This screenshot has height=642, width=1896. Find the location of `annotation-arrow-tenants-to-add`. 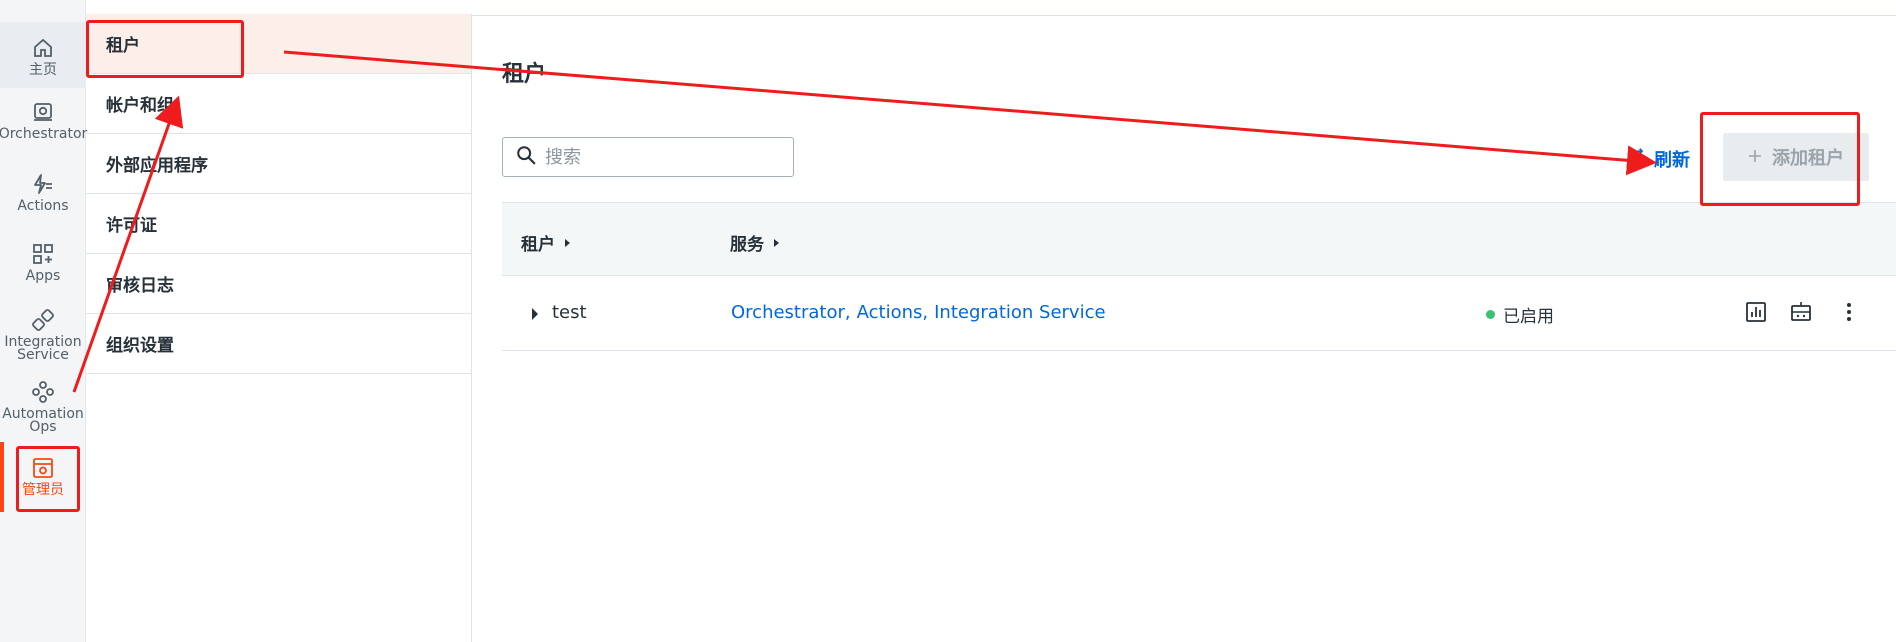

annotation-arrow-tenants-to-add is located at coordinates (970, 113).